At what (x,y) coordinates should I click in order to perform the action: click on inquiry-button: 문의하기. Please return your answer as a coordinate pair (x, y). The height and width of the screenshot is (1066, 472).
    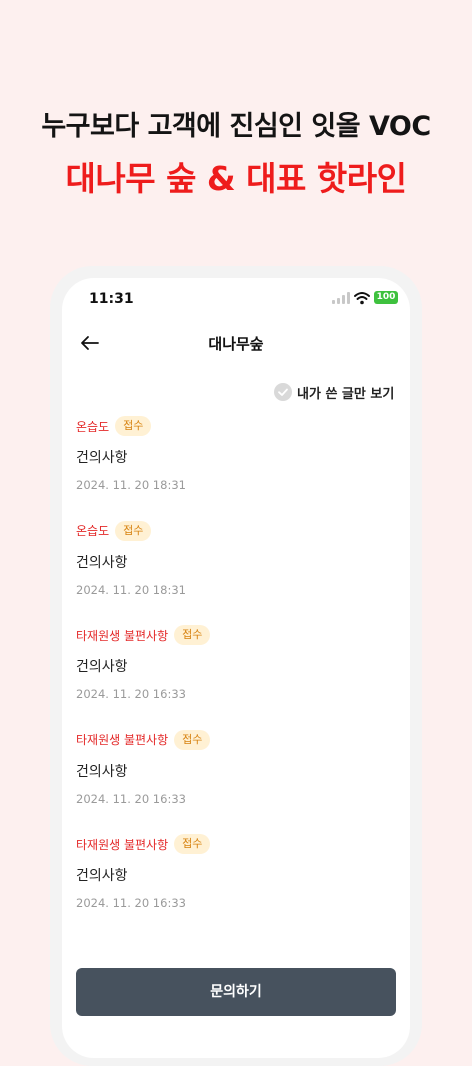
    Looking at the image, I should click on (236, 992).